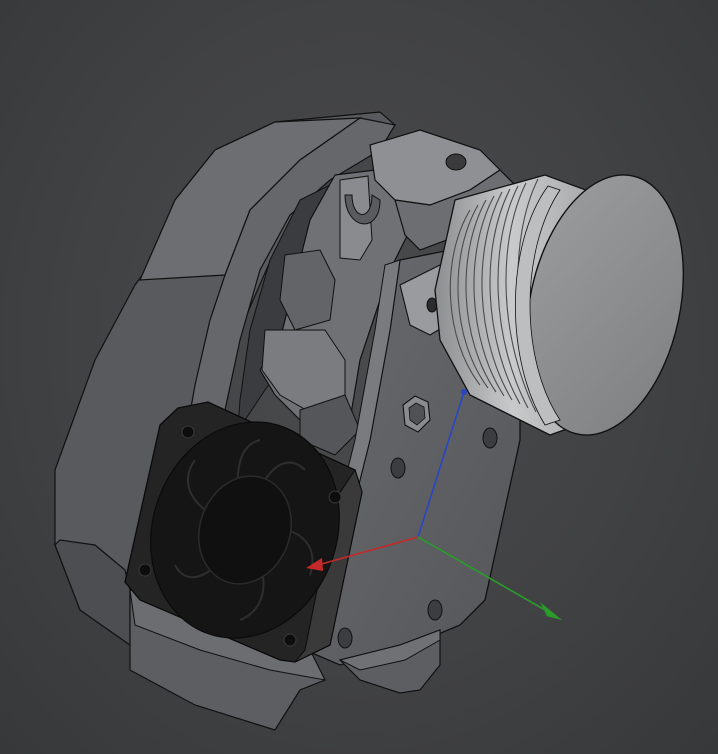 The width and height of the screenshot is (718, 754). I want to click on z-axis-tip, so click(464, 392).